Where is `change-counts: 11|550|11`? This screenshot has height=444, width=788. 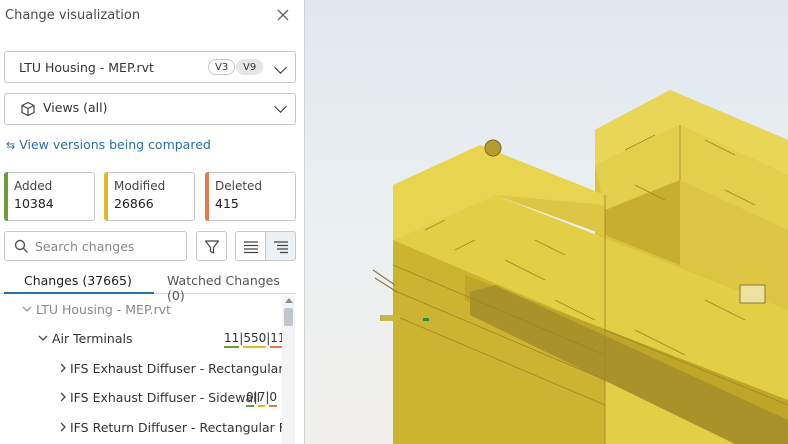 change-counts: 11|550|11 is located at coordinates (253, 339).